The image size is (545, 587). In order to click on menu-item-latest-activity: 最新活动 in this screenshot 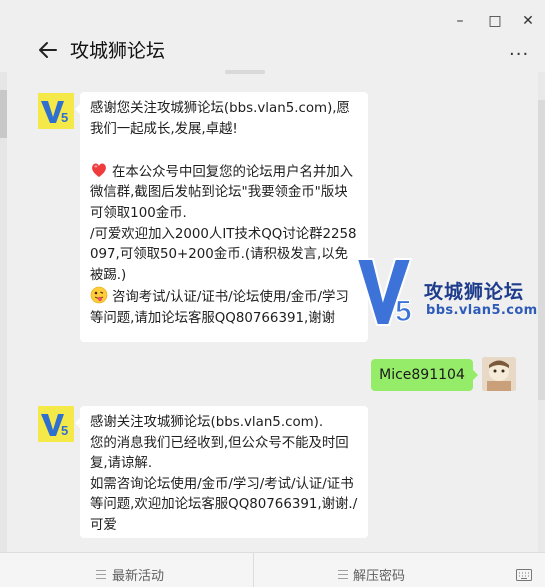, I will do `click(138, 575)`.